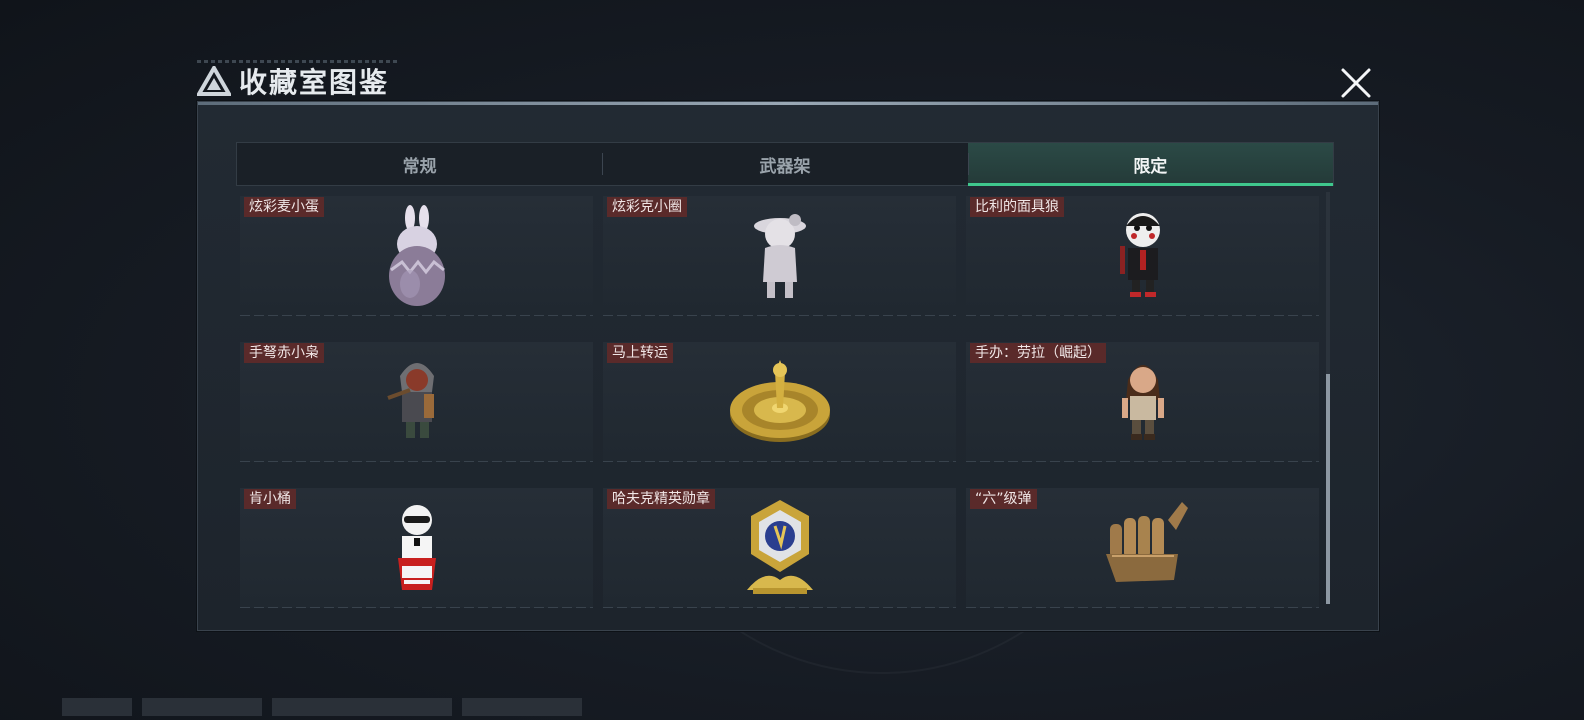  I want to click on tab-regular: 常规, so click(419, 164).